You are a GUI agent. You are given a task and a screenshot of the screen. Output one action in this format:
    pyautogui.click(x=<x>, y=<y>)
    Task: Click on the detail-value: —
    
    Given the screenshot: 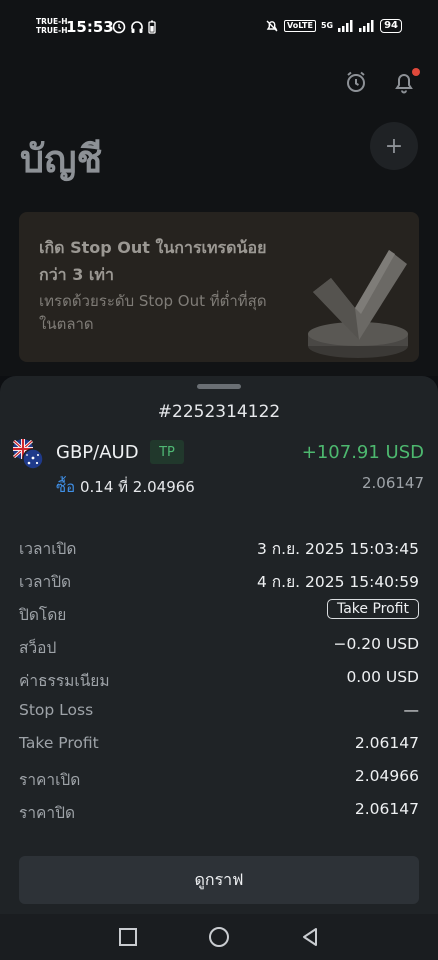 What is the action you would take?
    pyautogui.click(x=411, y=710)
    